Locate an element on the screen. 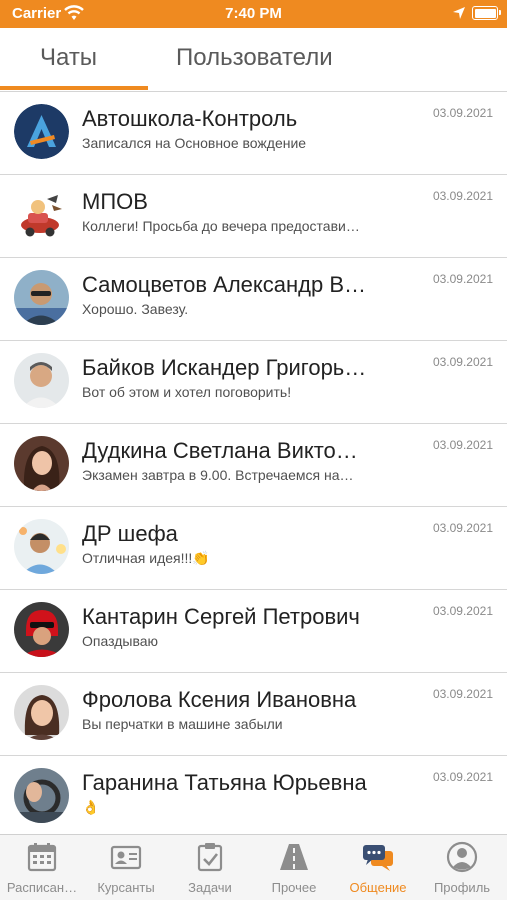 This screenshot has width=507, height=900. chat-row-dr-shefa: ДР шефа Отличная идея!!!👏 03.09.2021 is located at coordinates (253, 548).